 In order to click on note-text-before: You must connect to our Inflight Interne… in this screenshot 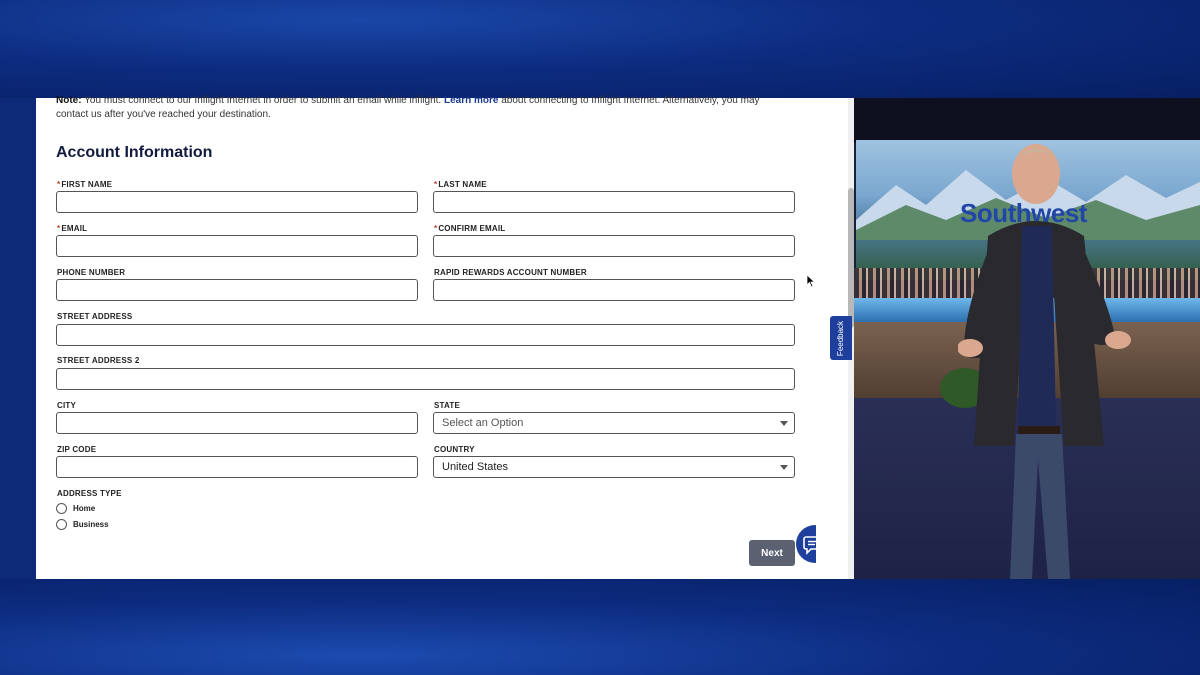, I will do `click(262, 100)`.